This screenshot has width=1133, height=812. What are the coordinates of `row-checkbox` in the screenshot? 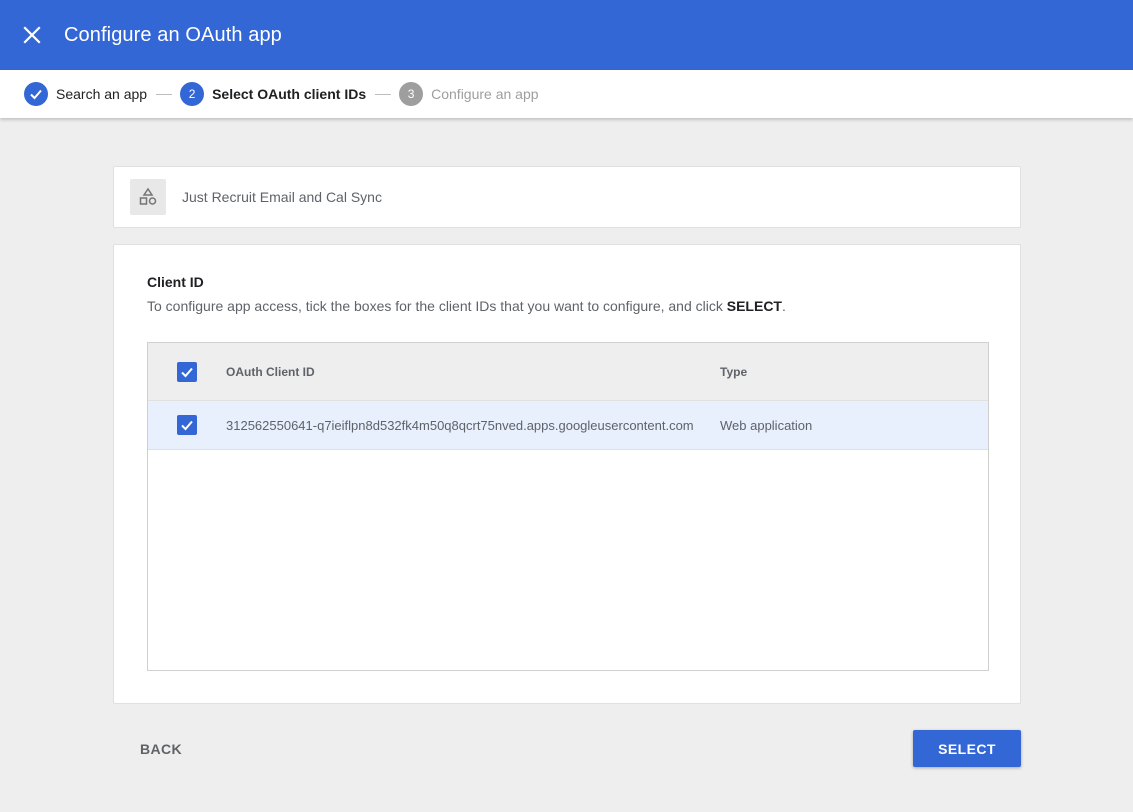 It's located at (187, 425).